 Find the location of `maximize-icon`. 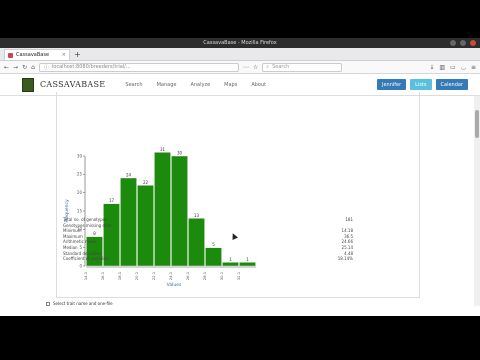

maximize-icon is located at coordinates (463, 43).